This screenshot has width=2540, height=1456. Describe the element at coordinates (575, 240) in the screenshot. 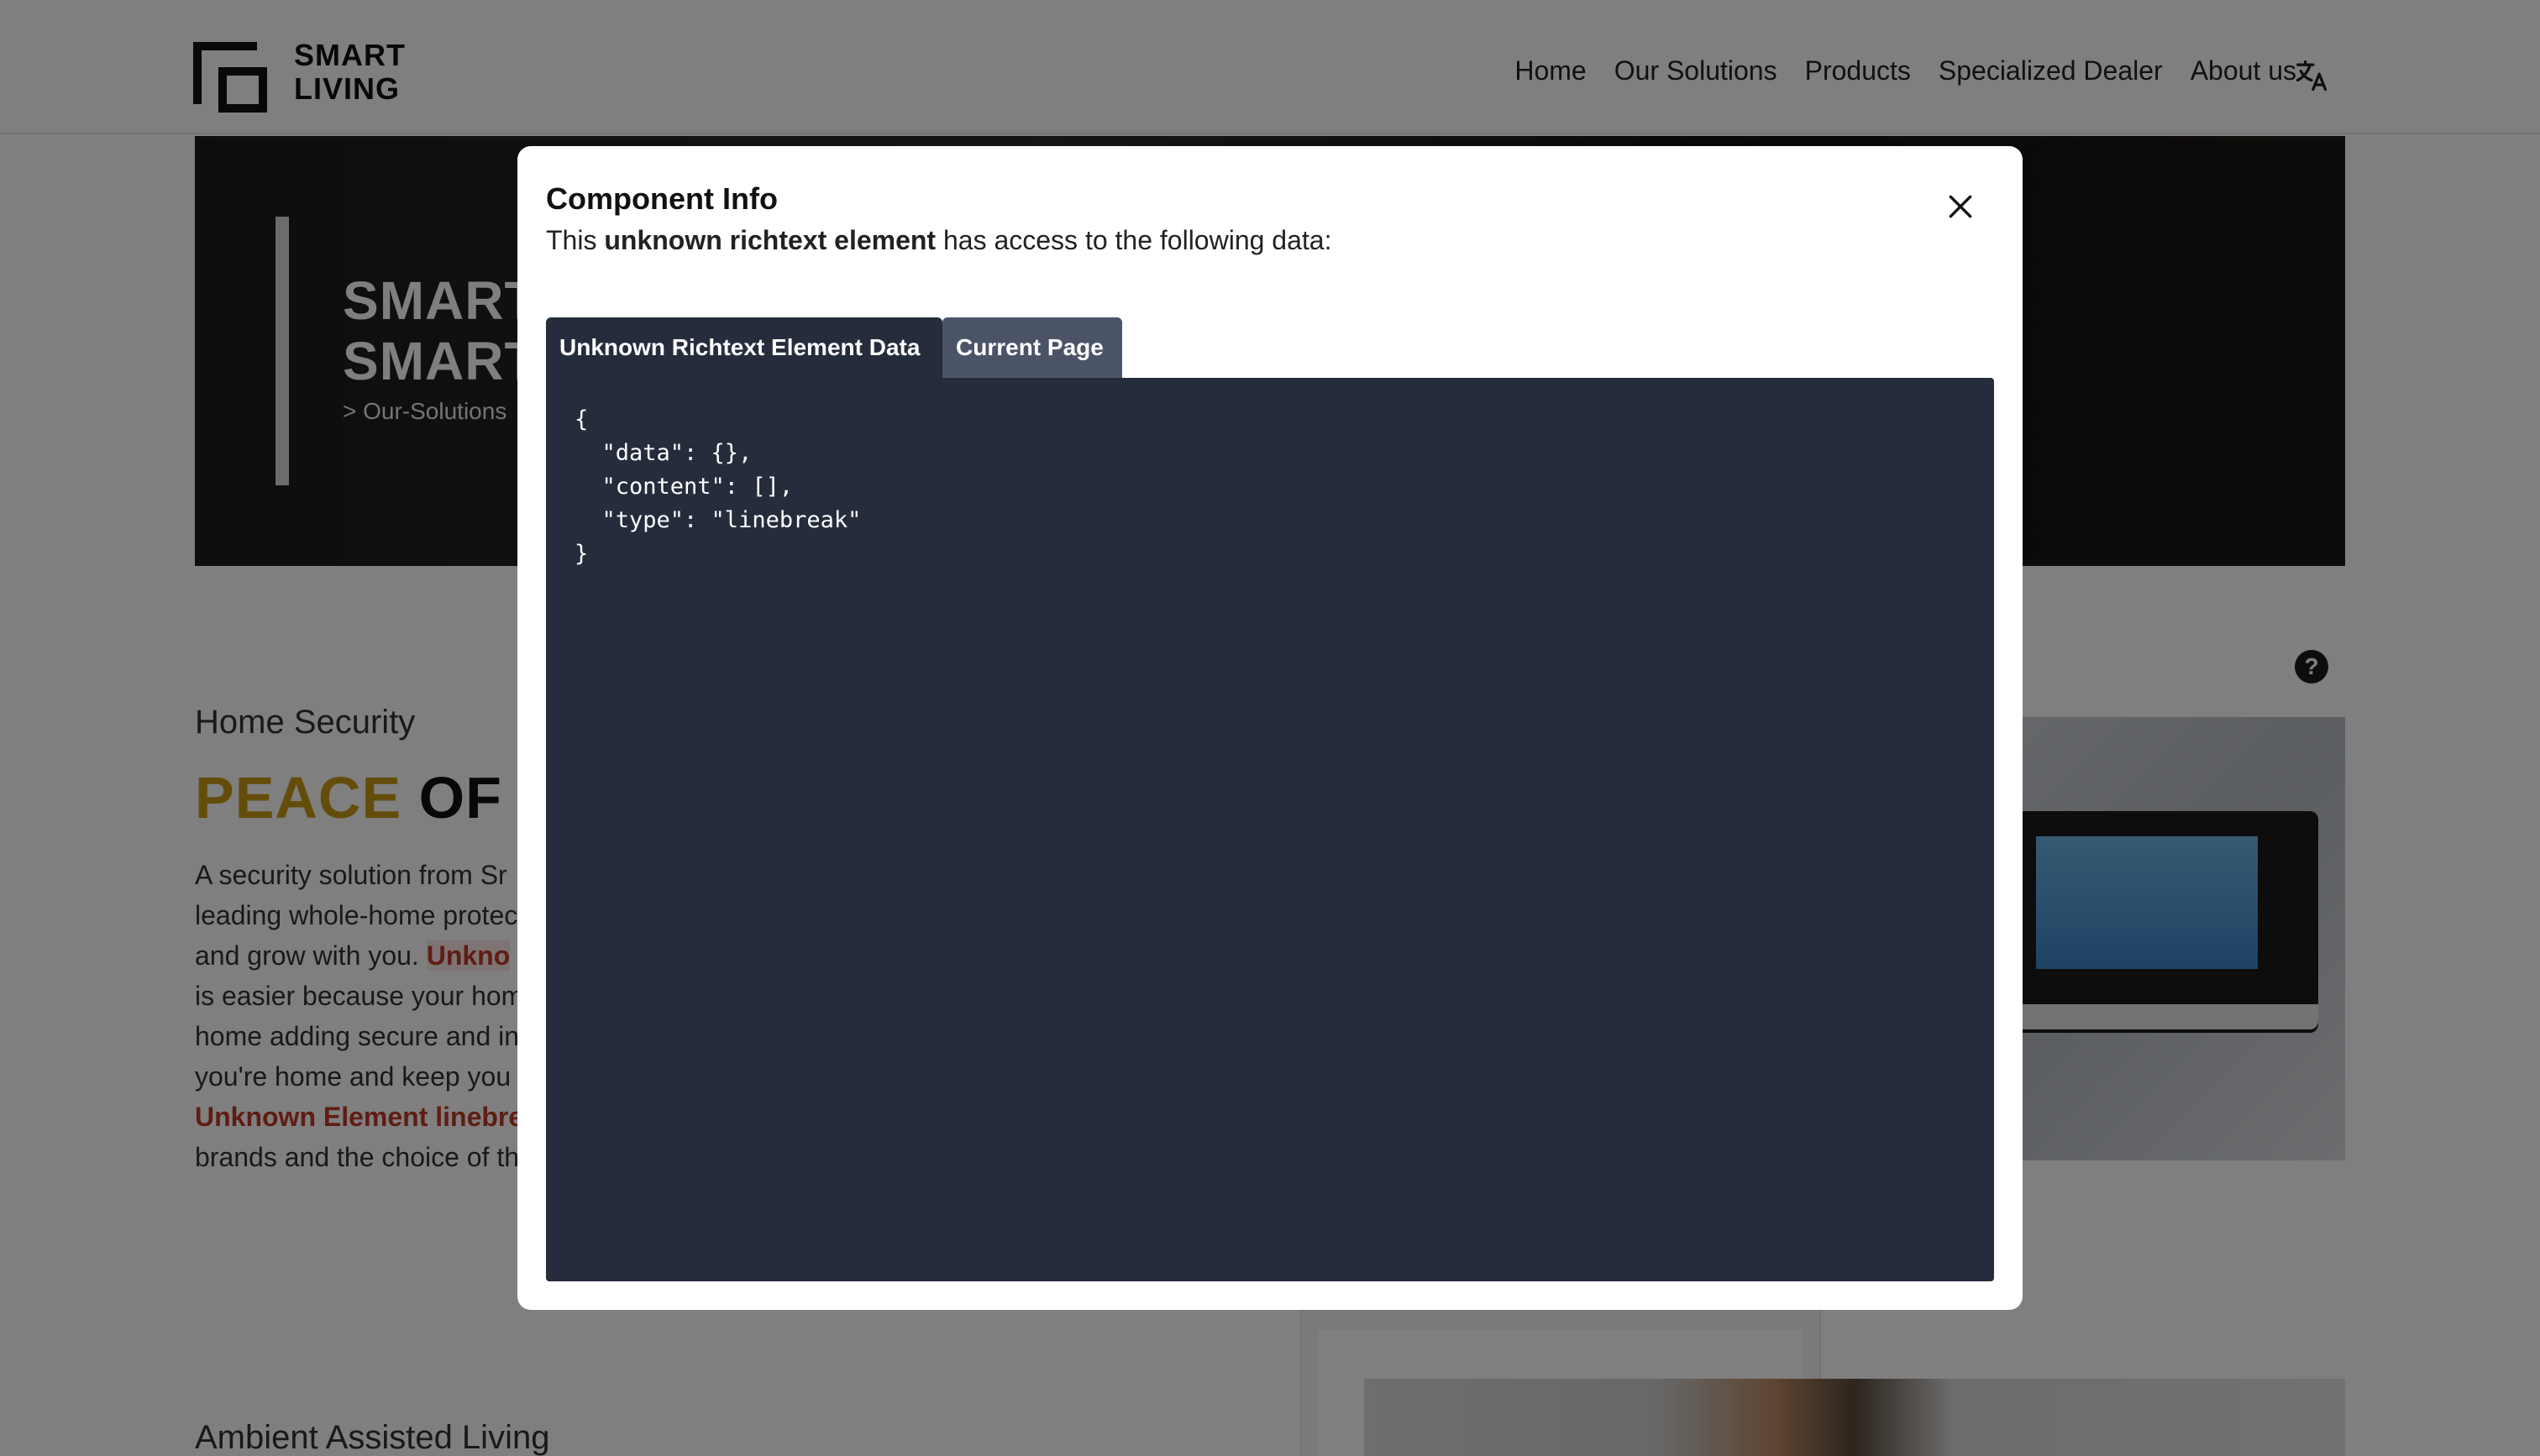

I see `desc-prefix: This` at that location.